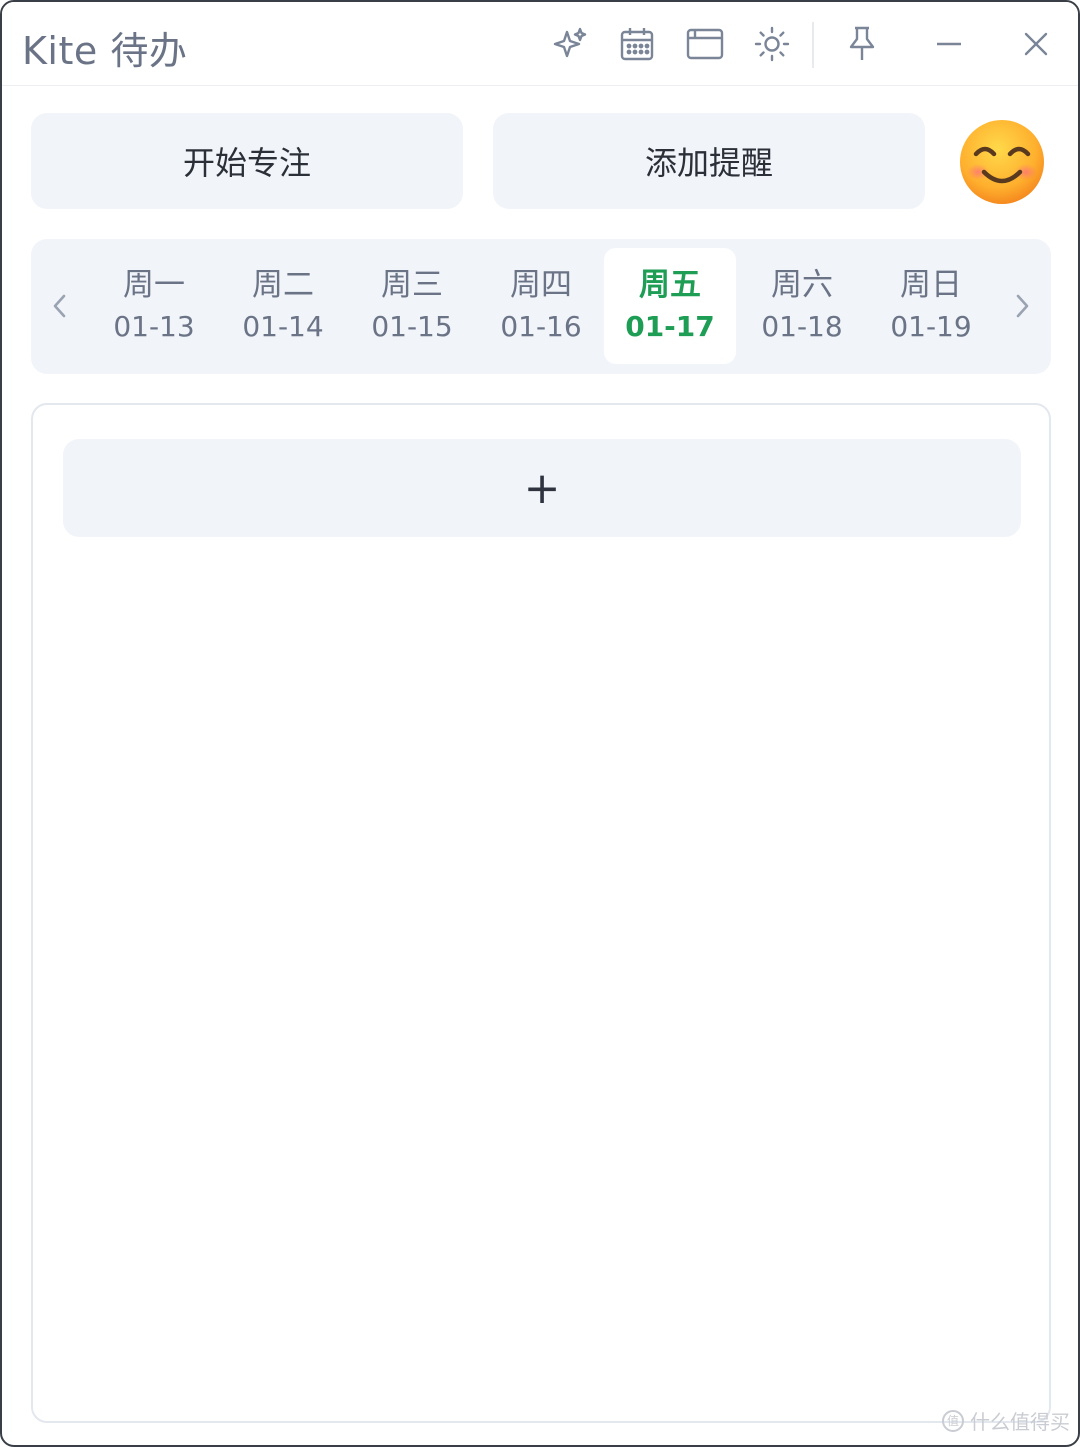 The image size is (1080, 1447). Describe the element at coordinates (931, 306) in the screenshot. I see `day-item-sun: 周日 01-19` at that location.